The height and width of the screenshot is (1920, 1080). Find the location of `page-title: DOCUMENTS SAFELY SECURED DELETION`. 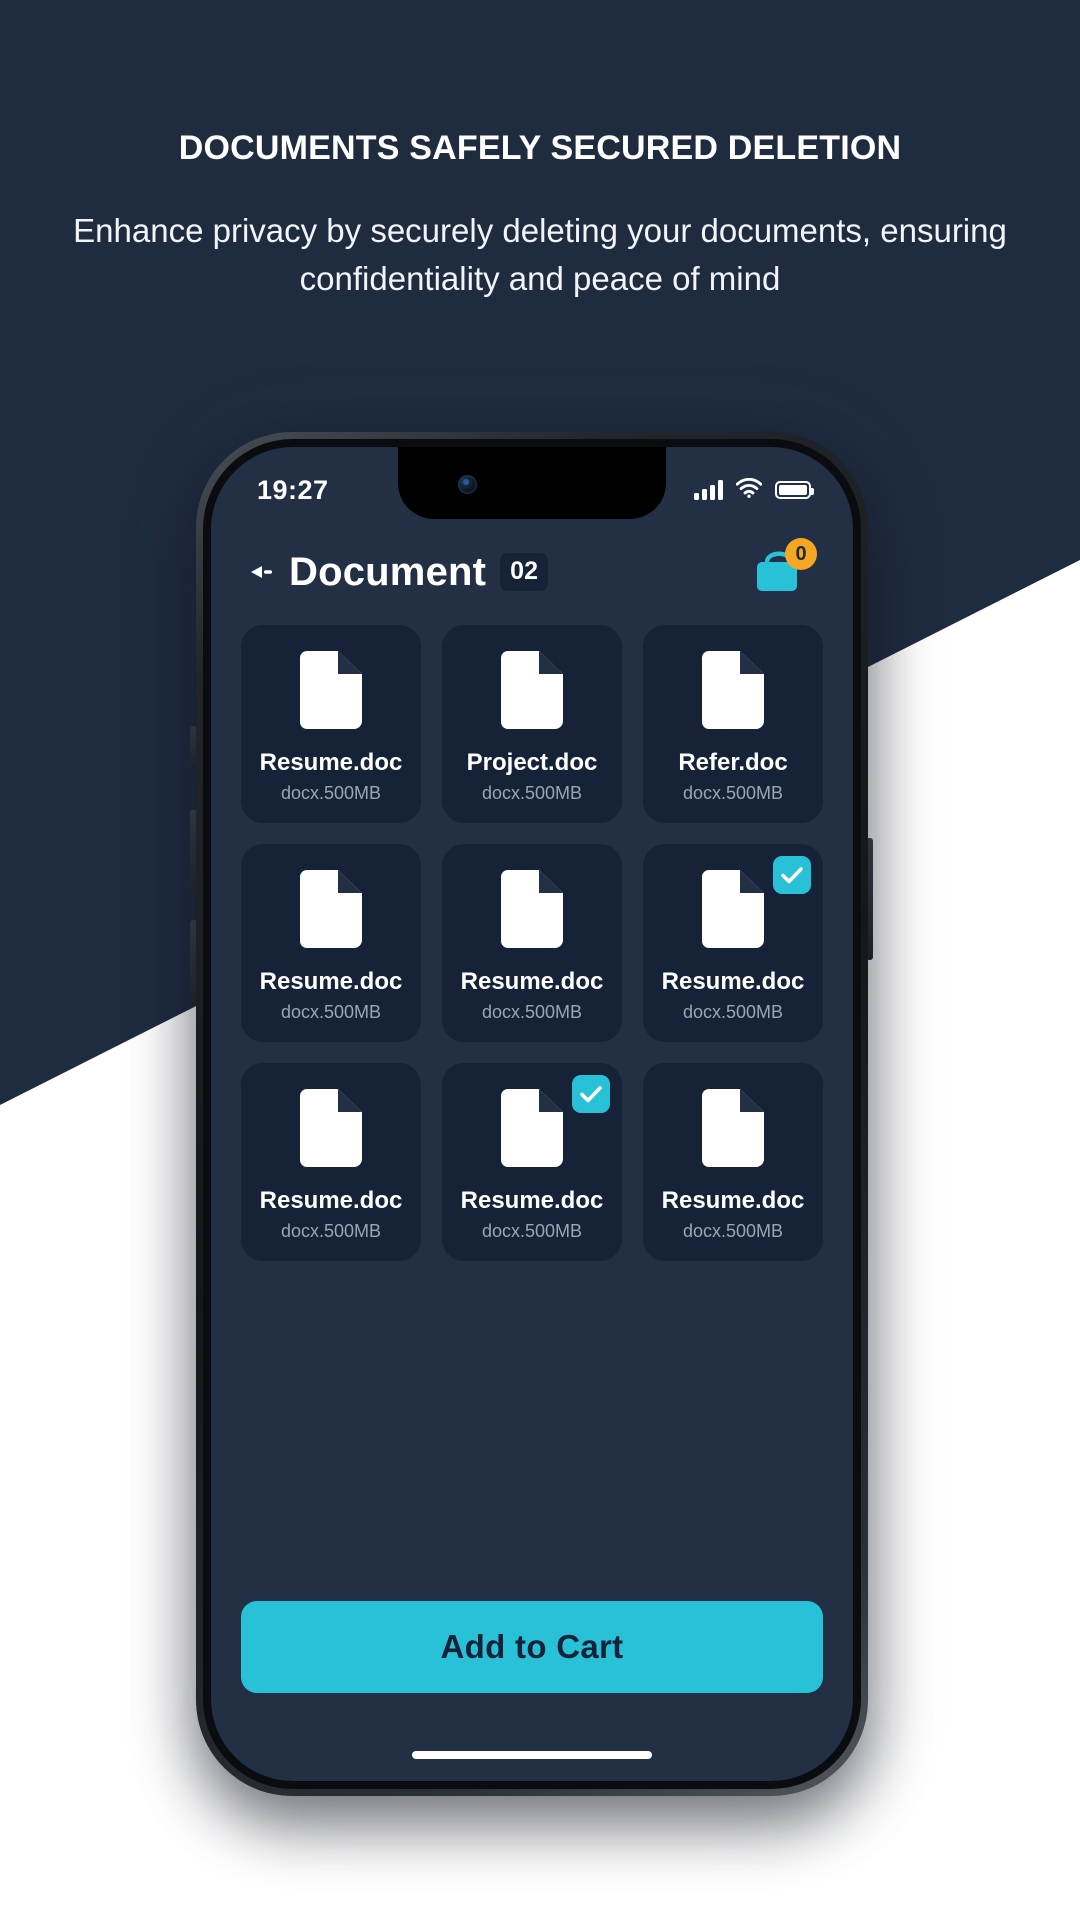

page-title: DOCUMENTS SAFELY SECURED DELETION is located at coordinates (540, 148).